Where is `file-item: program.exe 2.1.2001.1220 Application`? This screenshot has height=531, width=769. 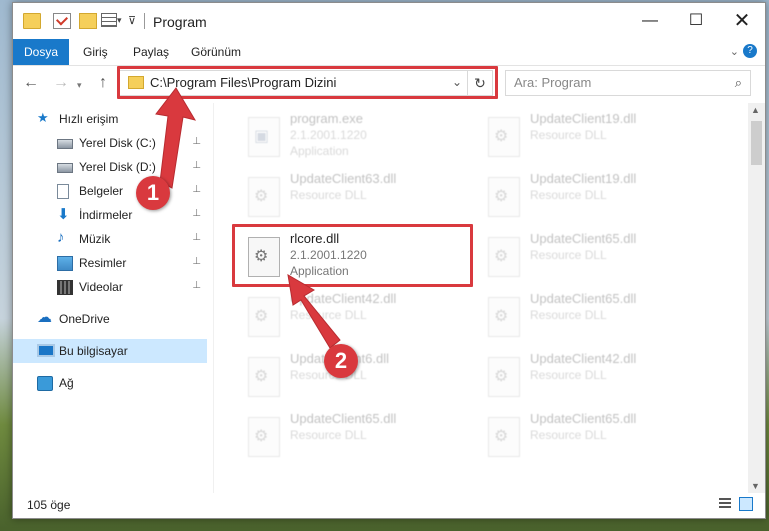 file-item: program.exe 2.1.2001.1220 Application is located at coordinates (353, 135).